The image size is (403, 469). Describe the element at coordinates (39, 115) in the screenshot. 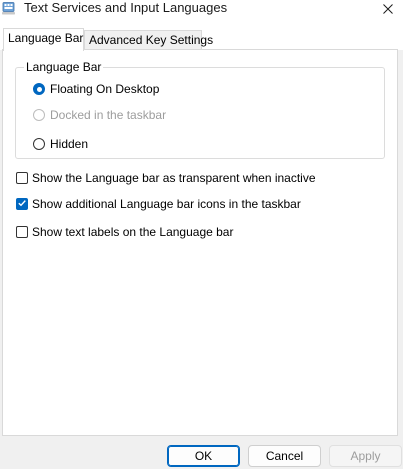

I see `radio-button-disabled` at that location.